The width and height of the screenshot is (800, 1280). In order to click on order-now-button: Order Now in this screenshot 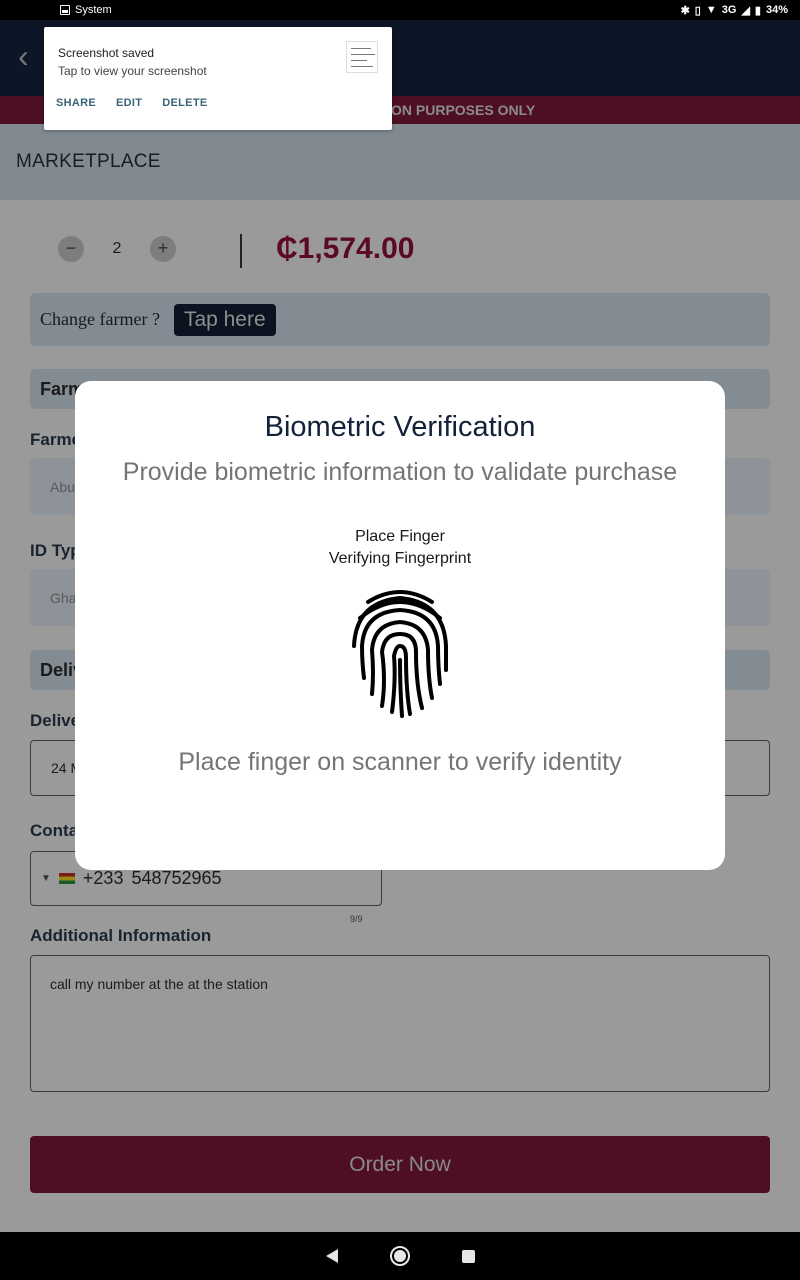, I will do `click(400, 1164)`.